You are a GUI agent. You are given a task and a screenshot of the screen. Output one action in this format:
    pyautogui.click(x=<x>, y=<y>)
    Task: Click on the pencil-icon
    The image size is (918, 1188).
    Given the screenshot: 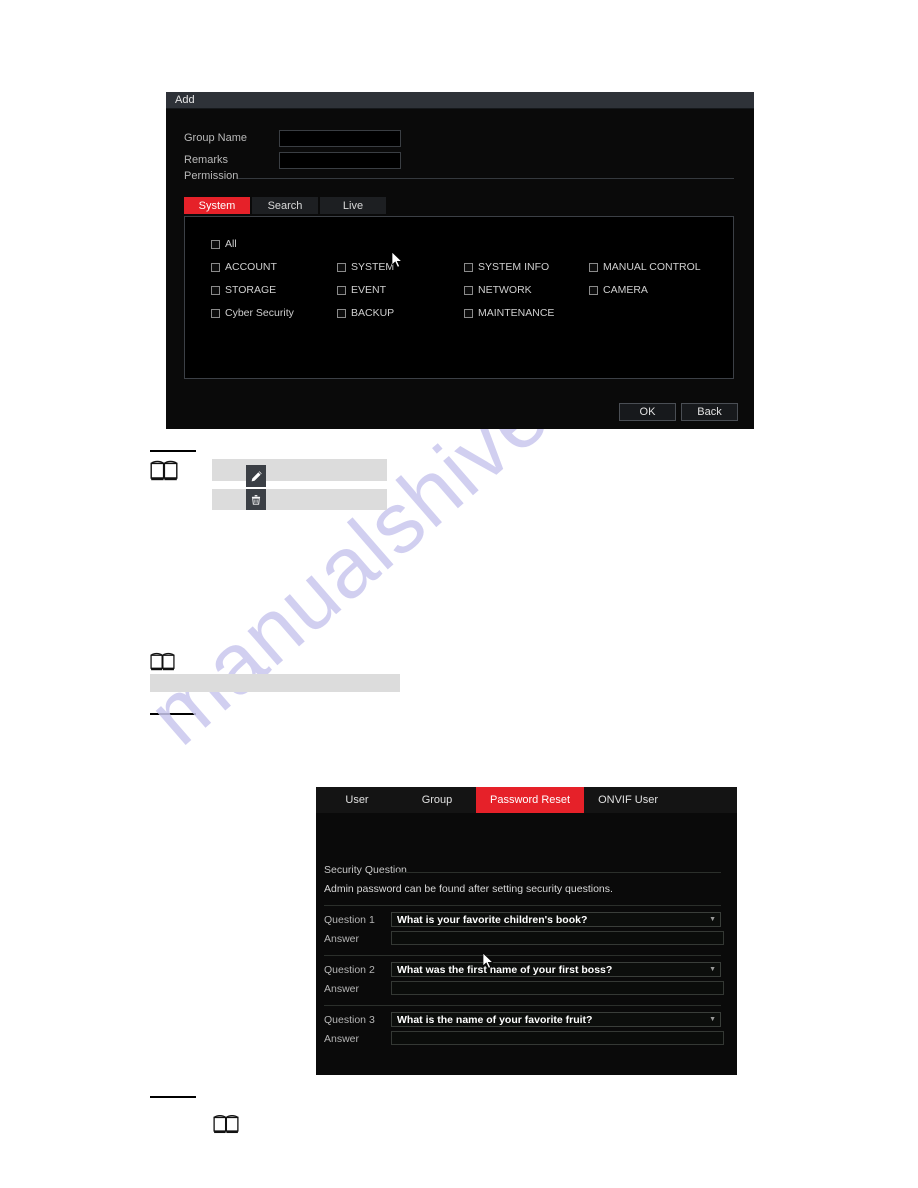 What is the action you would take?
    pyautogui.click(x=256, y=476)
    